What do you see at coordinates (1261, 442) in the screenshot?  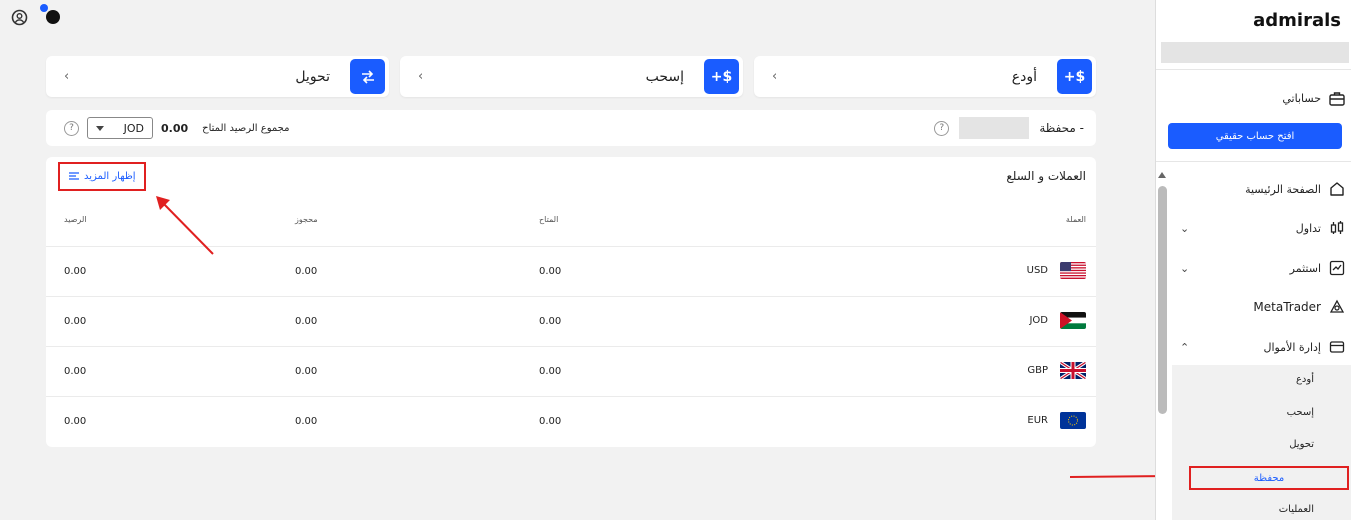 I see `money-submenu: أودع إسحب تحويل العمليات` at bounding box center [1261, 442].